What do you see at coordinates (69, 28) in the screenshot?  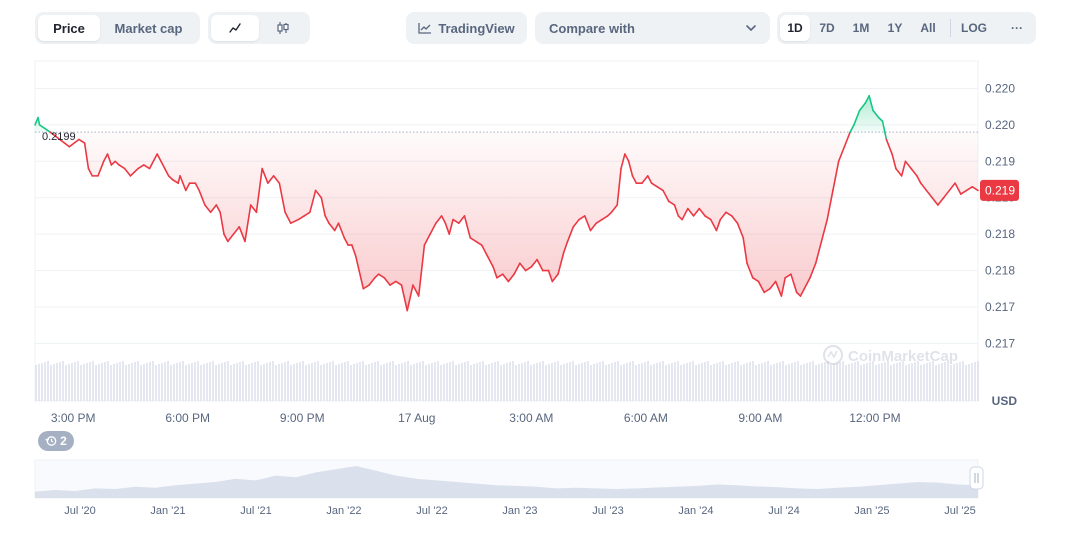 I see `tab-price: Price` at bounding box center [69, 28].